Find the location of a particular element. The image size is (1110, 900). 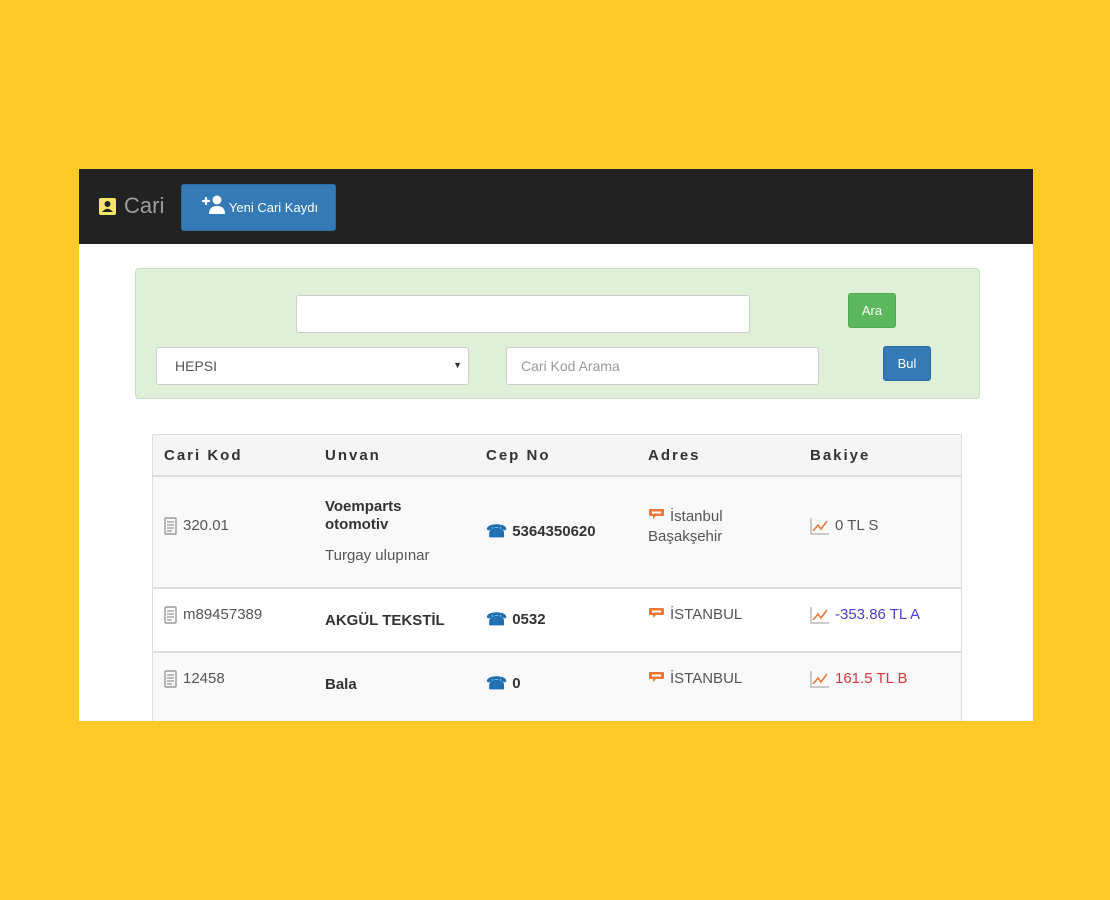

header-phone: Cep No is located at coordinates (518, 455).